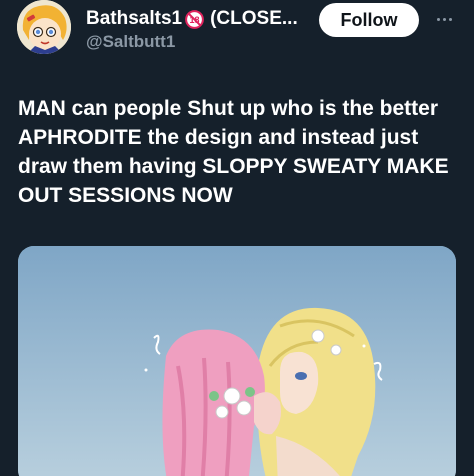 Image resolution: width=474 pixels, height=476 pixels. What do you see at coordinates (438, 19) in the screenshot?
I see `more-horizontal-icon` at bounding box center [438, 19].